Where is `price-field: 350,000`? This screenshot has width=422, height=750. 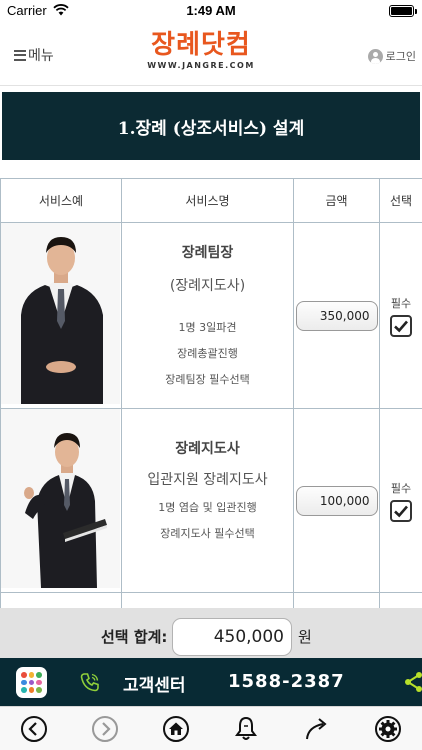
price-field: 350,000 is located at coordinates (336, 315).